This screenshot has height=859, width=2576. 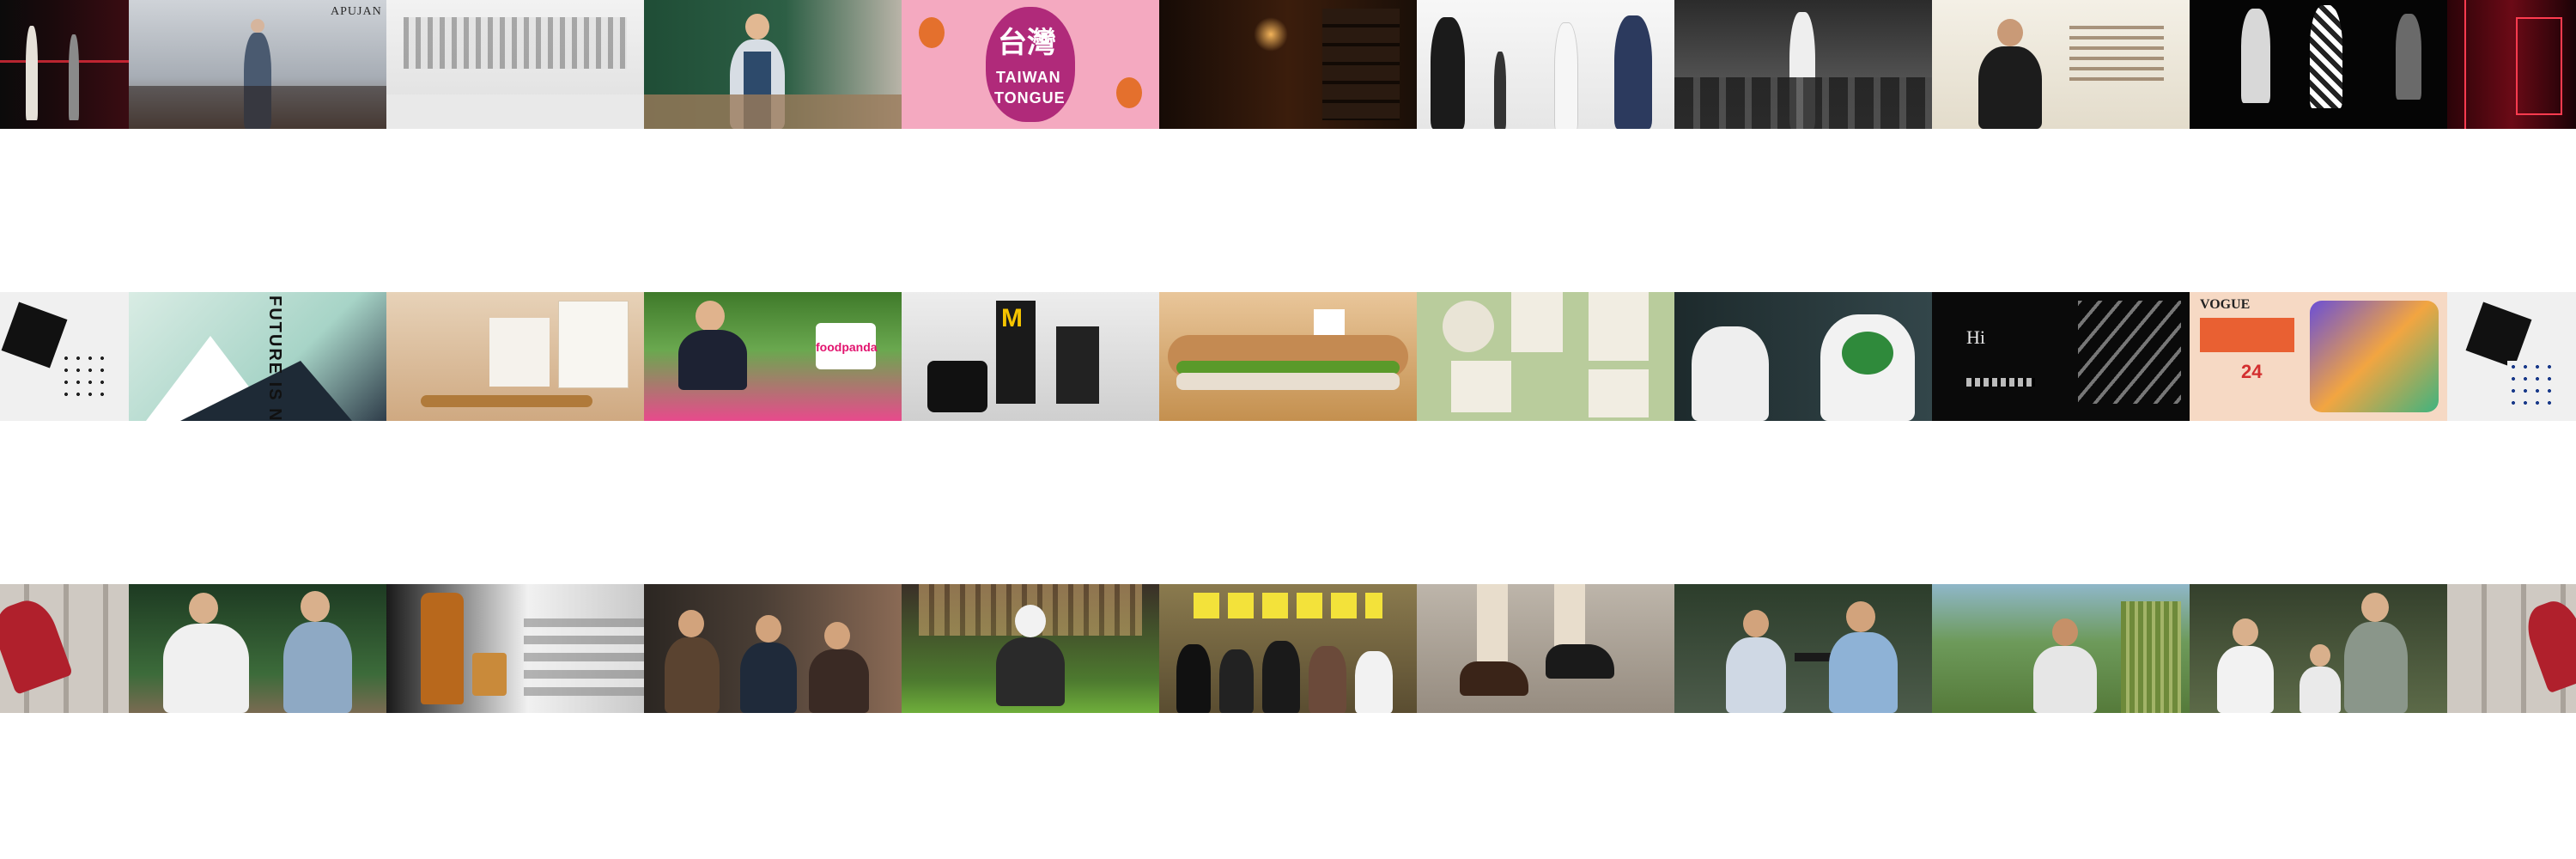 I want to click on gallery-tile-bar, so click(x=1288, y=64).